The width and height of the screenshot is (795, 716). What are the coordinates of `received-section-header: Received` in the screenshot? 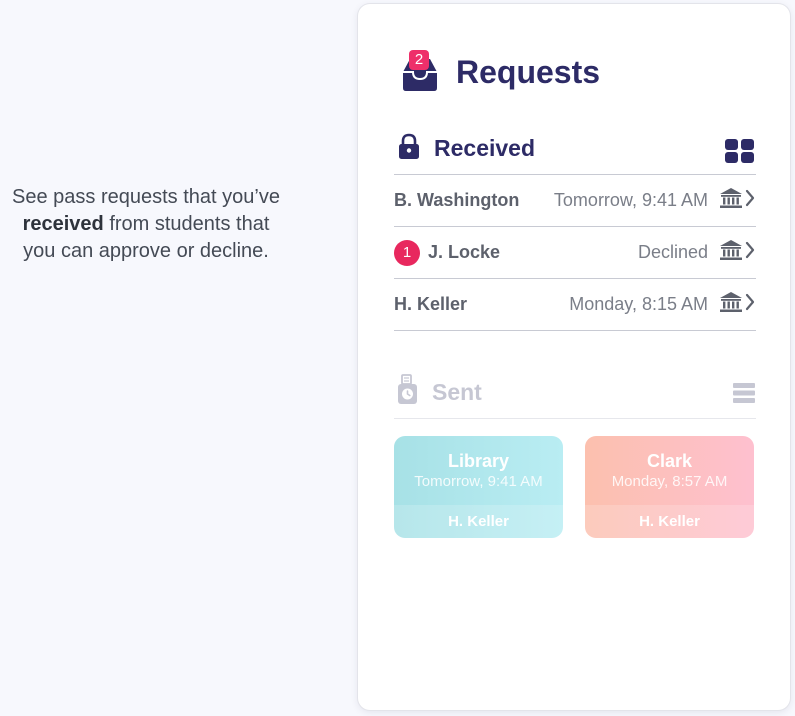 It's located at (576, 148).